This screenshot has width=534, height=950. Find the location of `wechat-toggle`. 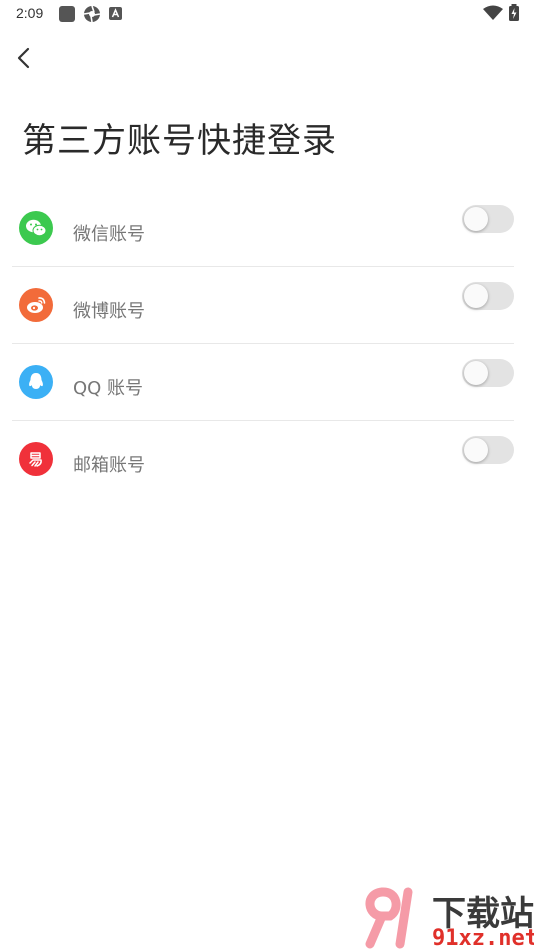

wechat-toggle is located at coordinates (488, 219).